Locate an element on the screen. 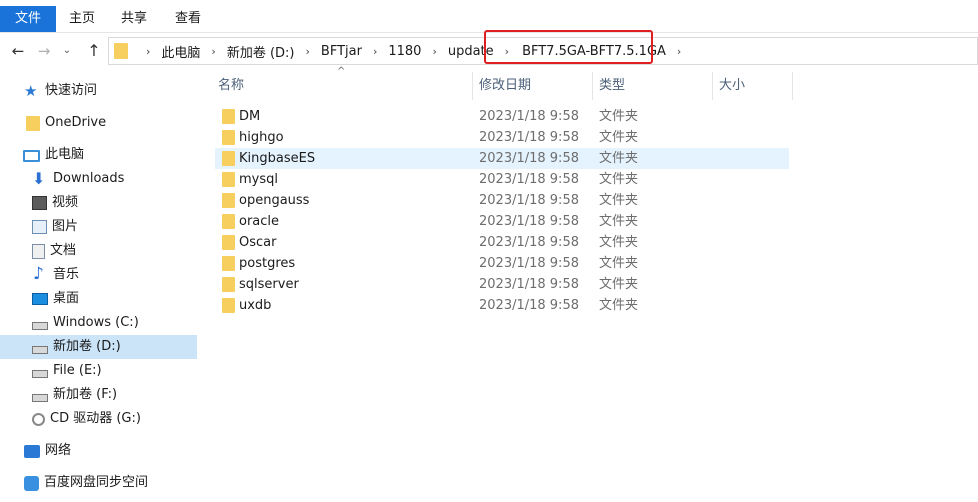  sidebar-item-documents: 文档 is located at coordinates (54, 251).